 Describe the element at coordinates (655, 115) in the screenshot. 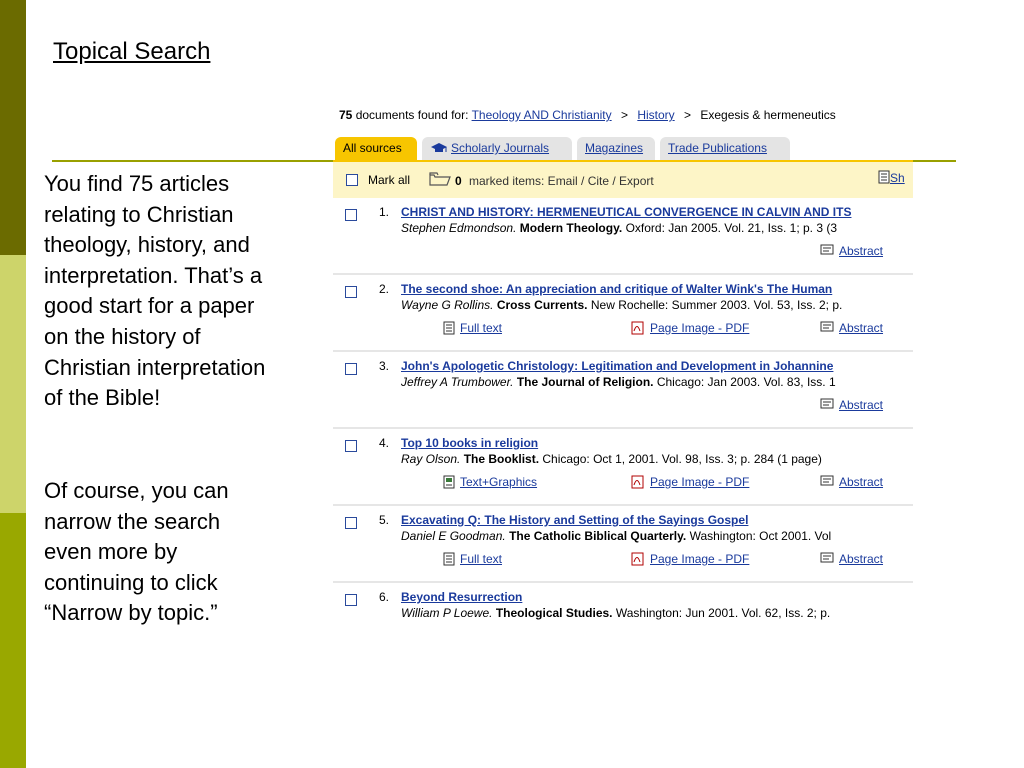

I see `breadcrumb-topic-link: History` at that location.